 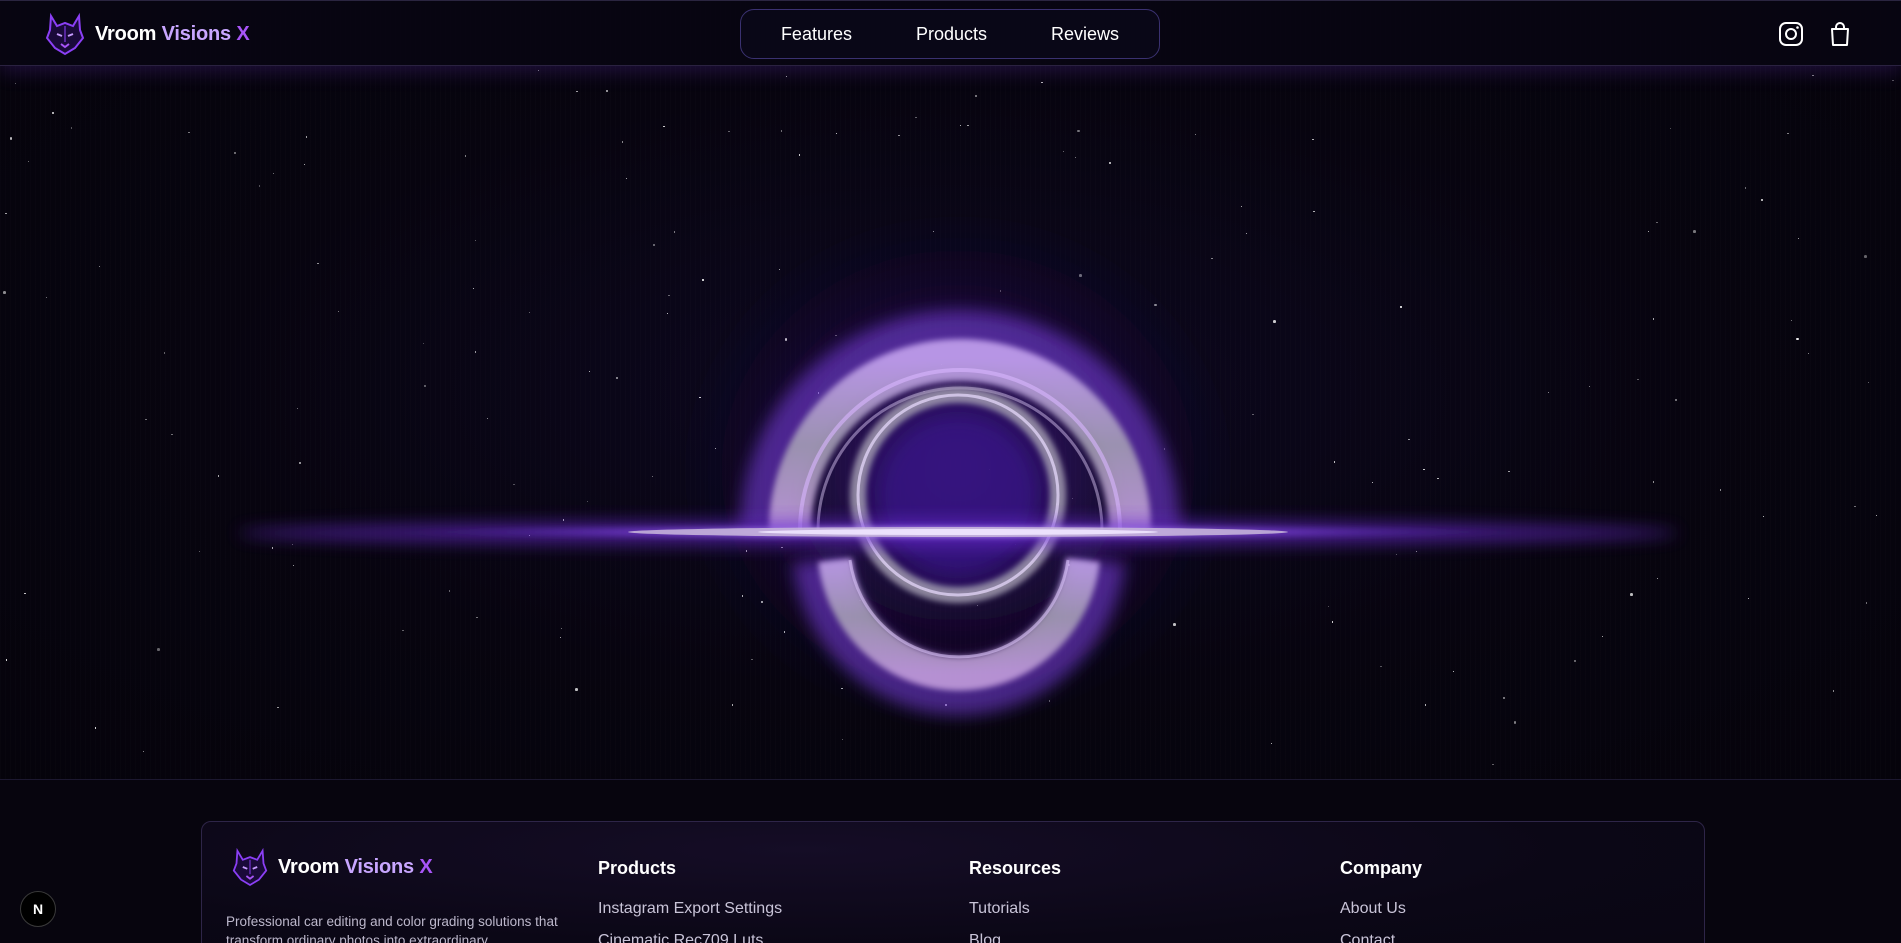 I want to click on shopping-bag-icon, so click(x=1840, y=34).